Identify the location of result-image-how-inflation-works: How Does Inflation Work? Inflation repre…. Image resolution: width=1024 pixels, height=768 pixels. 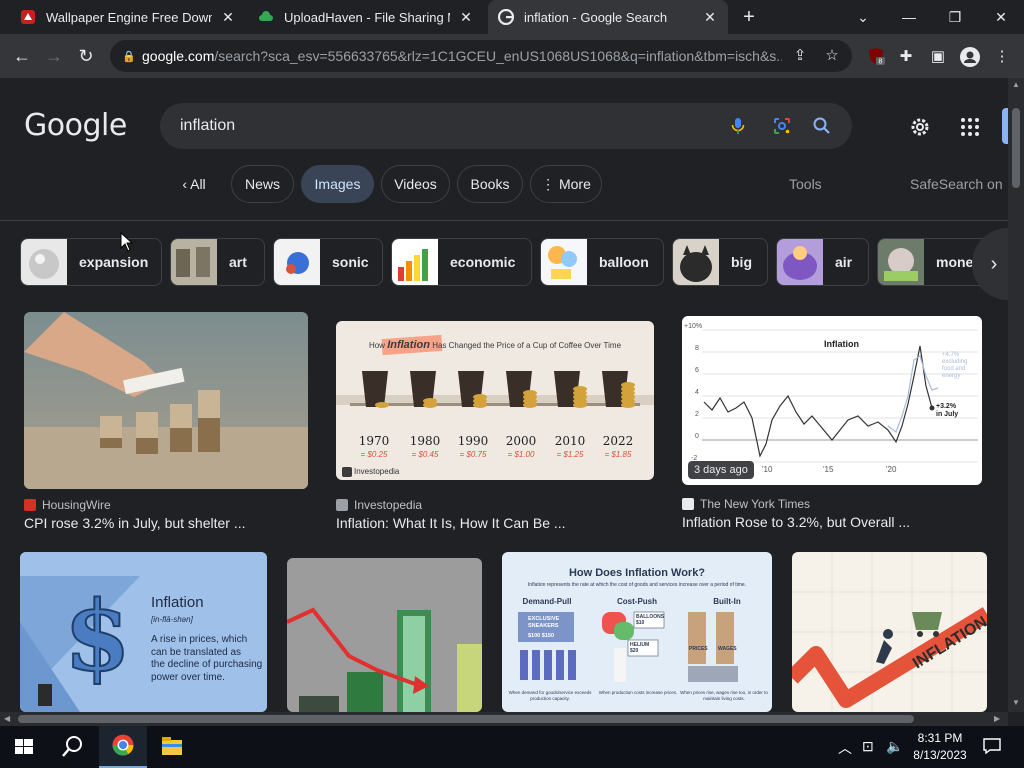
(637, 632).